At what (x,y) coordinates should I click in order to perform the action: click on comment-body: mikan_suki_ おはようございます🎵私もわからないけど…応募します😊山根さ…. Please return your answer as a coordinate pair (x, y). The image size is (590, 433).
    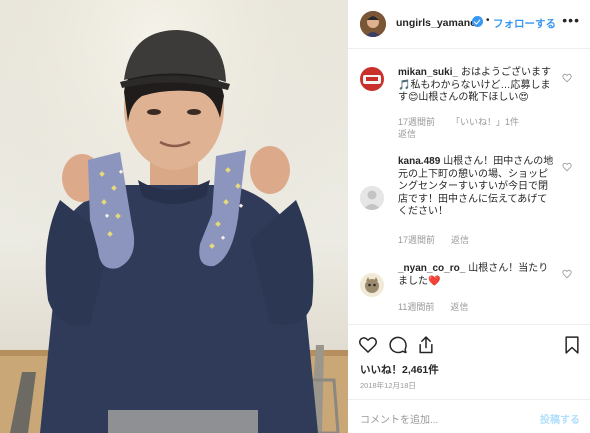
    Looking at the image, I should click on (477, 86).